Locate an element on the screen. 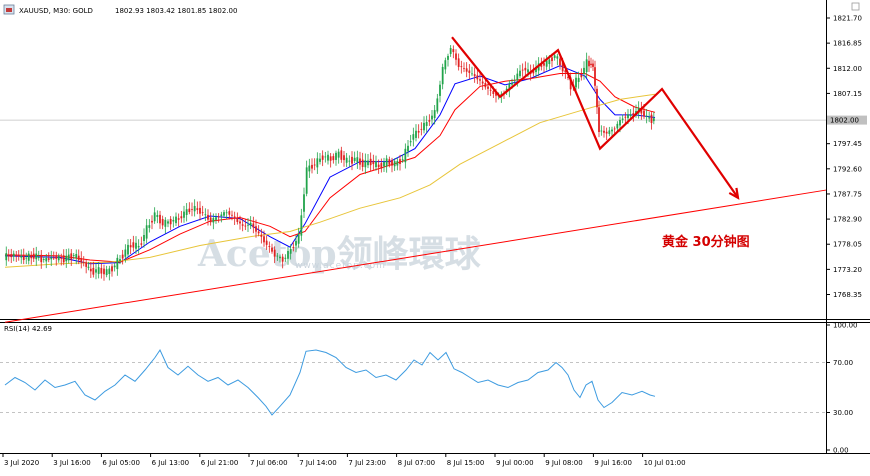  time-tick-label: 6 Jul 21:00 is located at coordinates (220, 463).